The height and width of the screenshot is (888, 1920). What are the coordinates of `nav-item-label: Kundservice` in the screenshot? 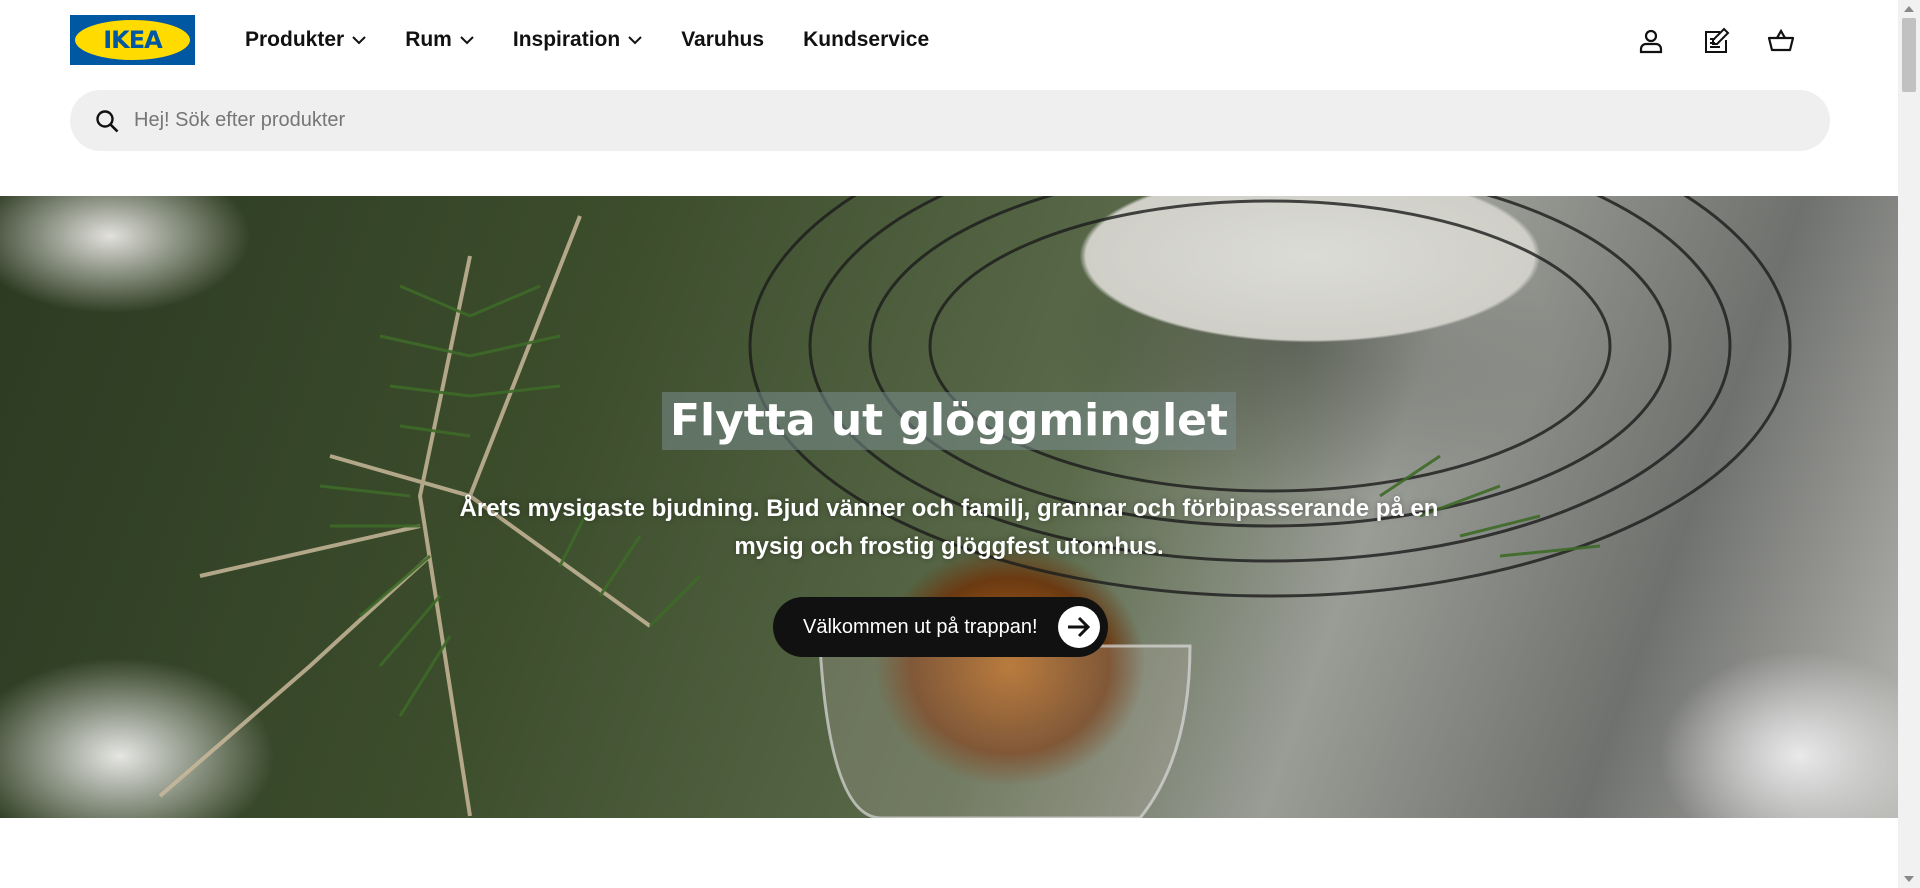 It's located at (866, 39).